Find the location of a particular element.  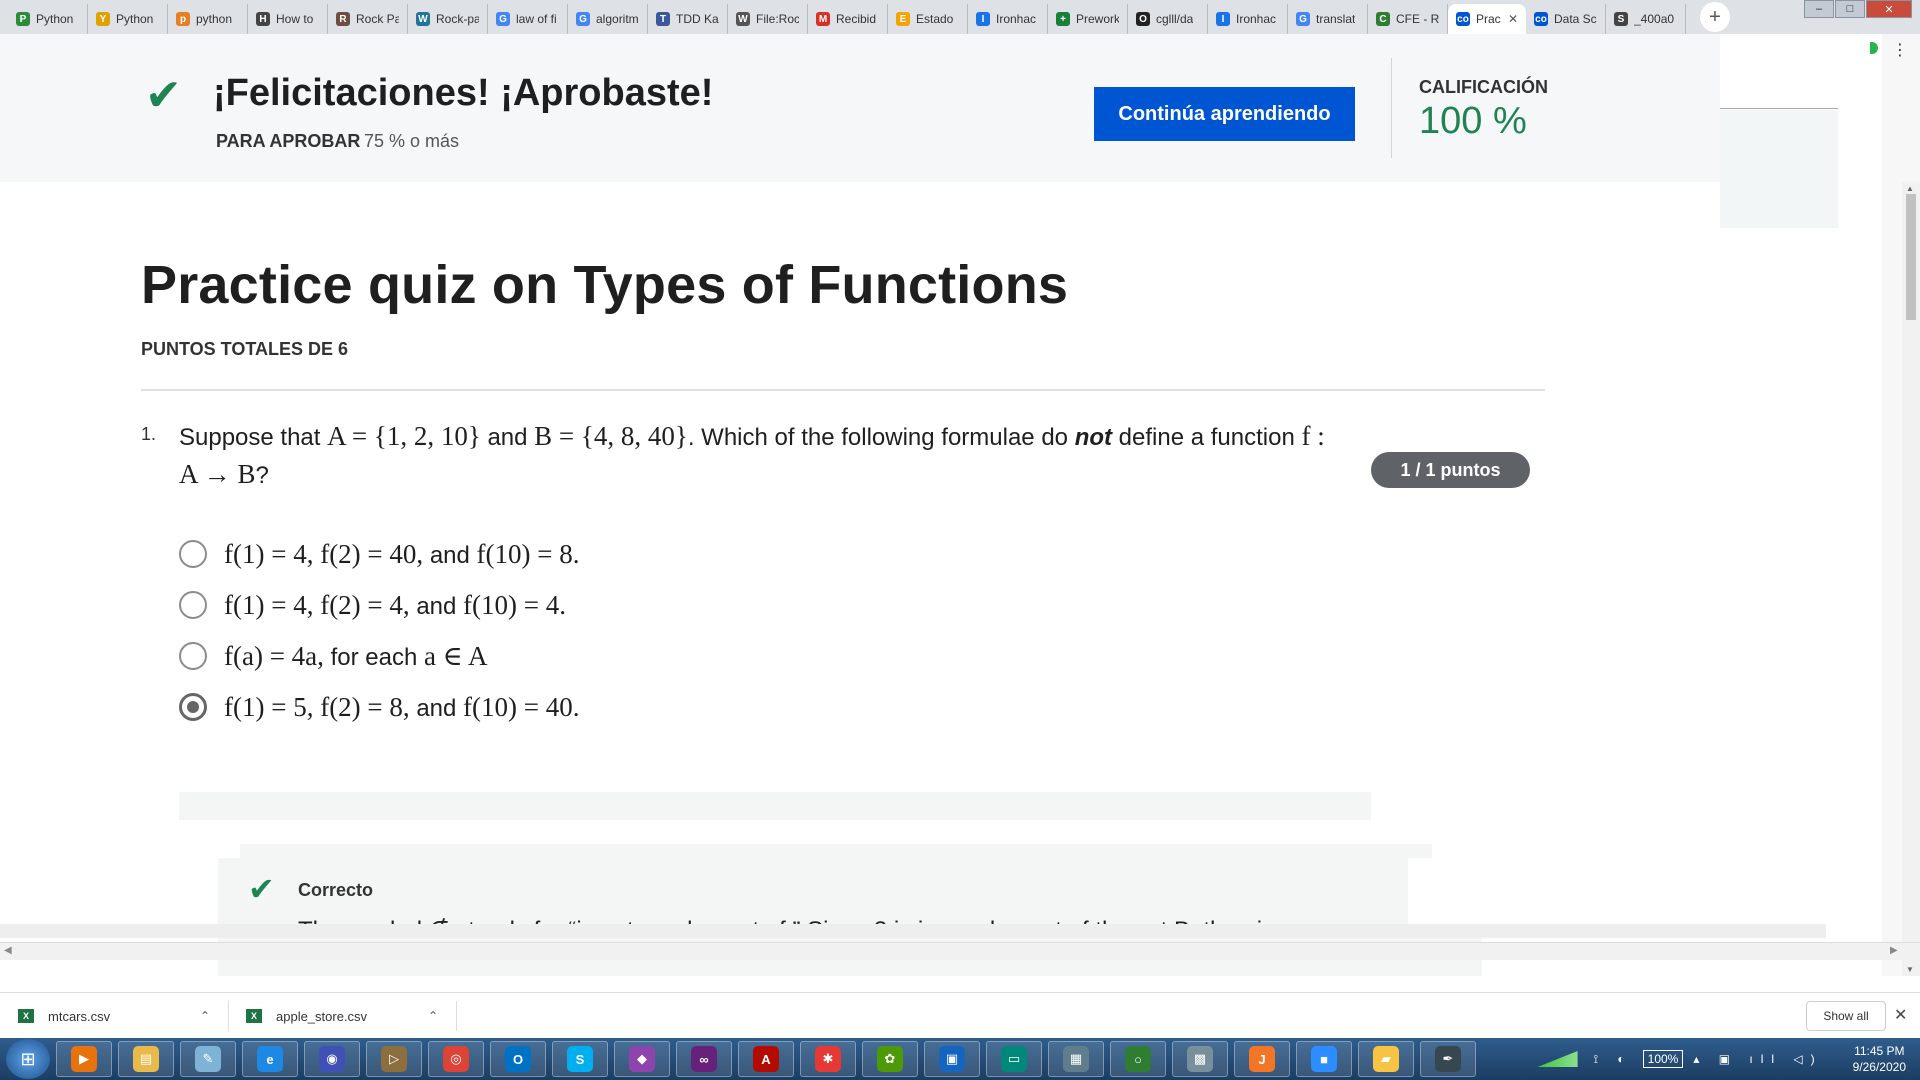

tab-favicon-icon: G is located at coordinates (503, 19).